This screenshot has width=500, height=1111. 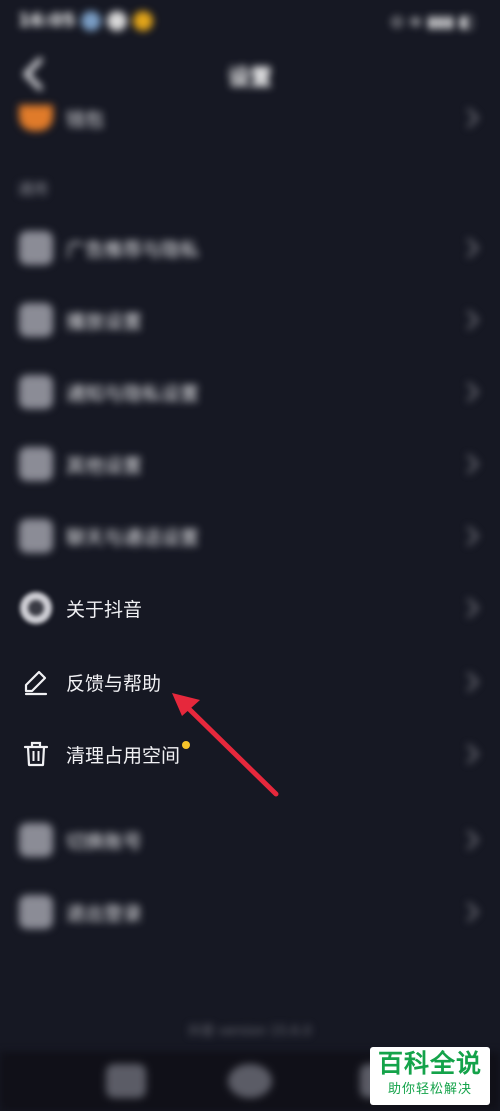 I want to click on pencil-icon, so click(x=36, y=682).